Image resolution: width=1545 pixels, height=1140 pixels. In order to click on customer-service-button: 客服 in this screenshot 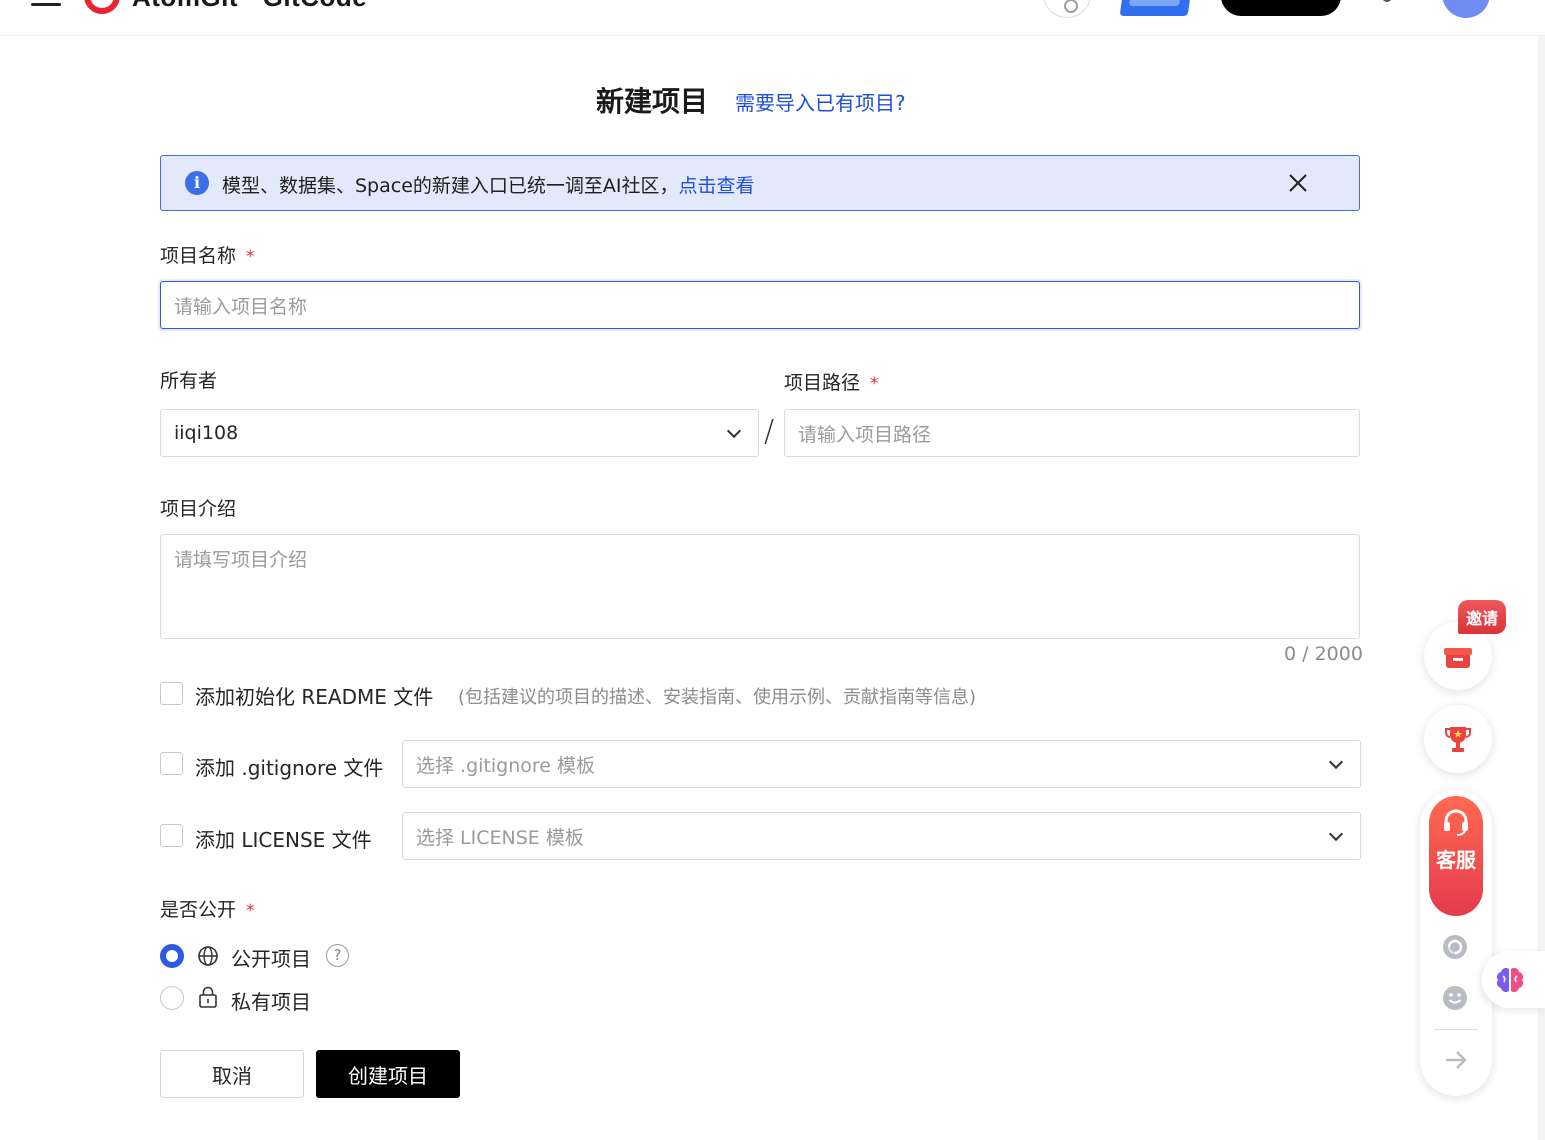, I will do `click(1456, 856)`.